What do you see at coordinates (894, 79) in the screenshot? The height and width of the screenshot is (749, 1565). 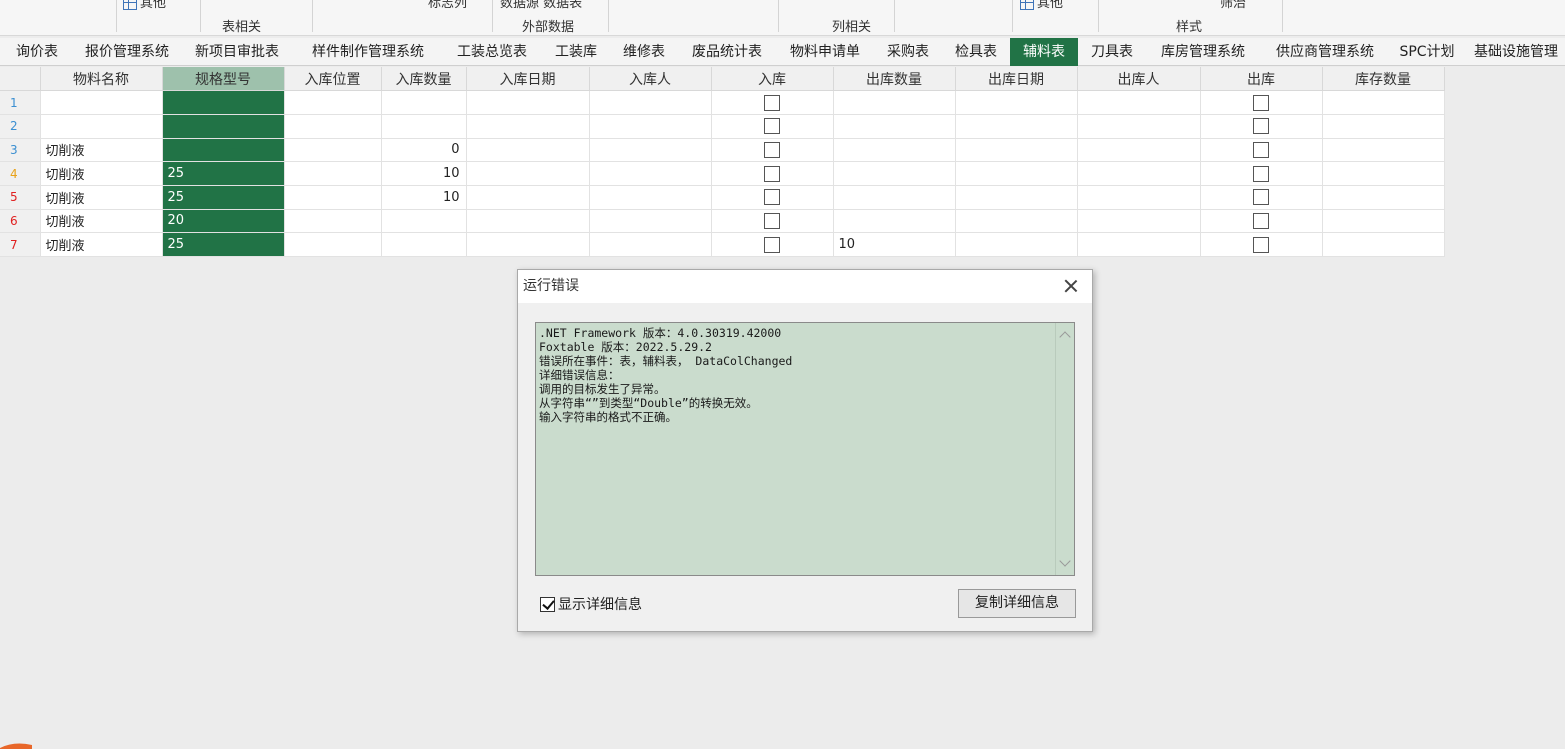 I see `col-header-out-qty: 出库数量` at bounding box center [894, 79].